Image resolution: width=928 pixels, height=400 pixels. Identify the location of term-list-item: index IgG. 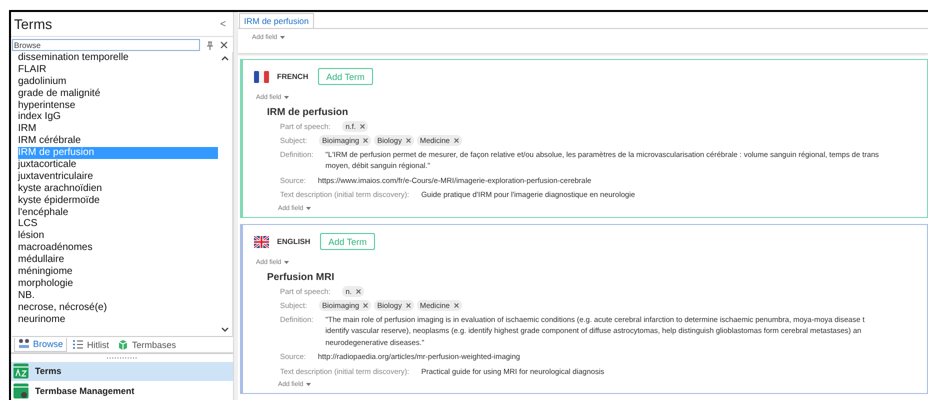
(118, 117).